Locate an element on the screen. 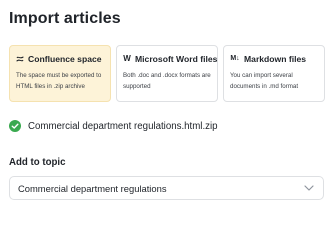 The height and width of the screenshot is (240, 335). topic-select: Commercial department regulations is located at coordinates (166, 188).